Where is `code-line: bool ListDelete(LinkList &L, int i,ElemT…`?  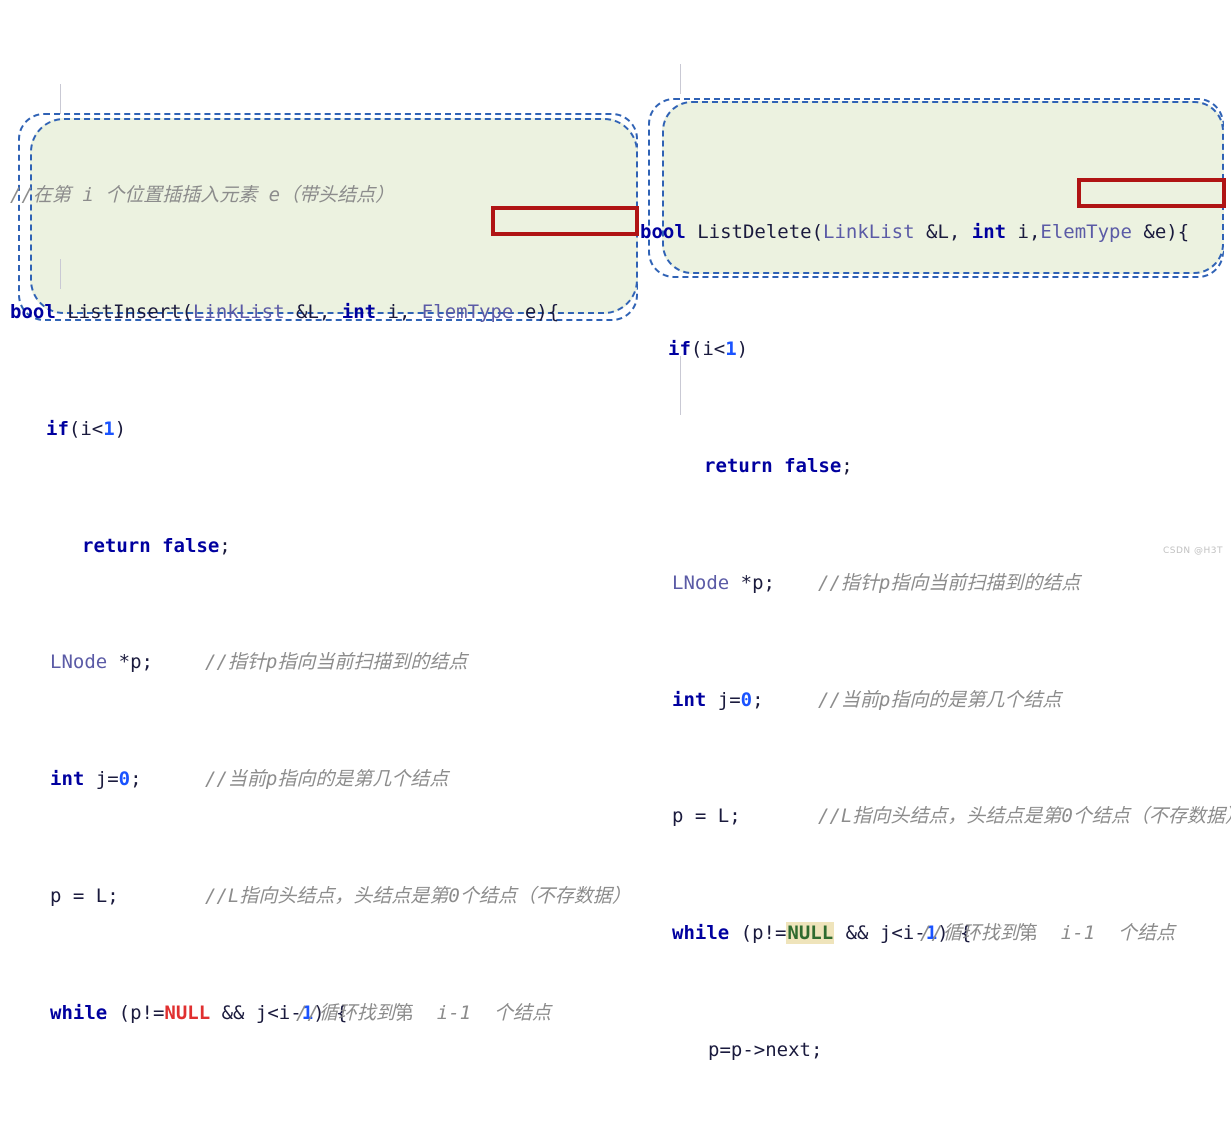
code-line: bool ListDelete(LinkList &L, int i,ElemT… is located at coordinates (931, 232).